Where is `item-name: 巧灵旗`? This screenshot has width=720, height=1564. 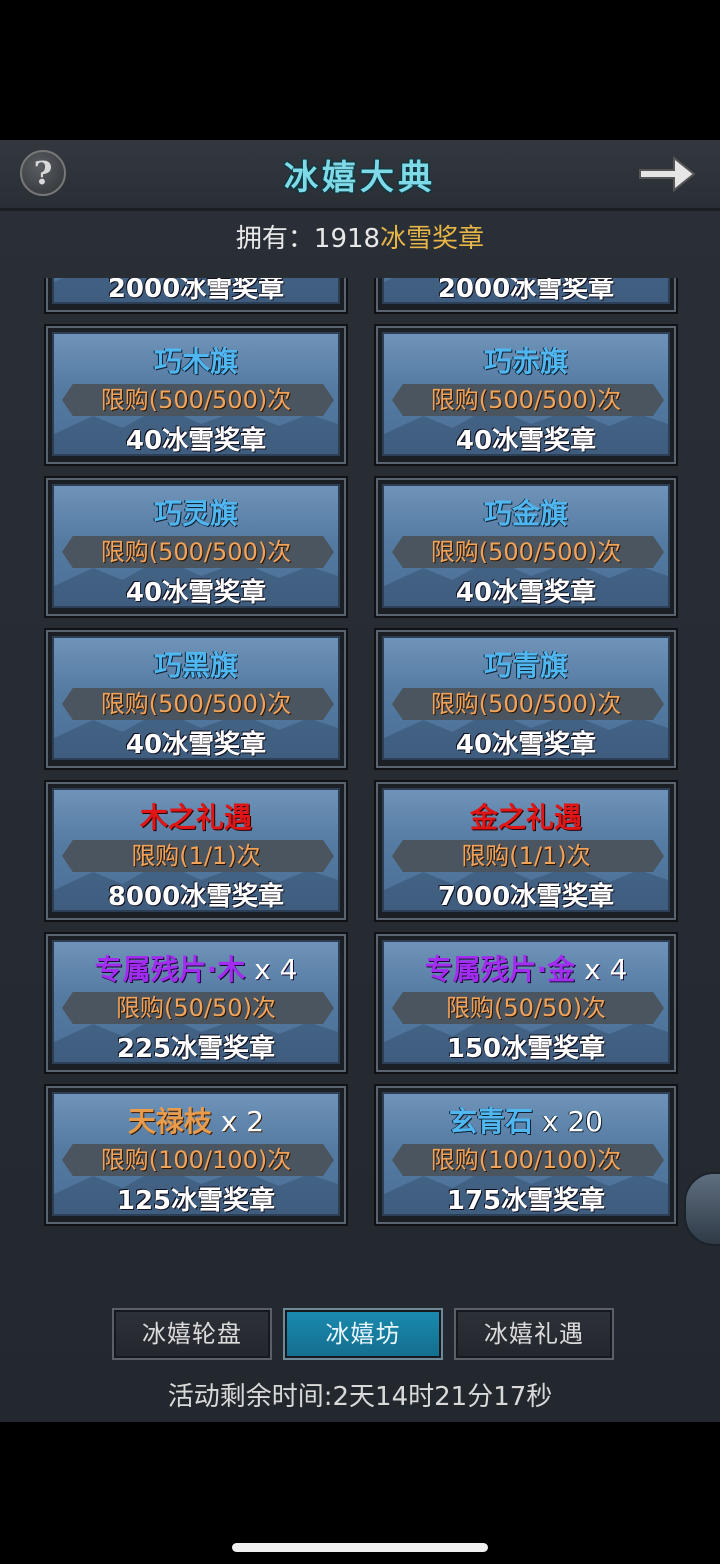 item-name: 巧灵旗 is located at coordinates (196, 512).